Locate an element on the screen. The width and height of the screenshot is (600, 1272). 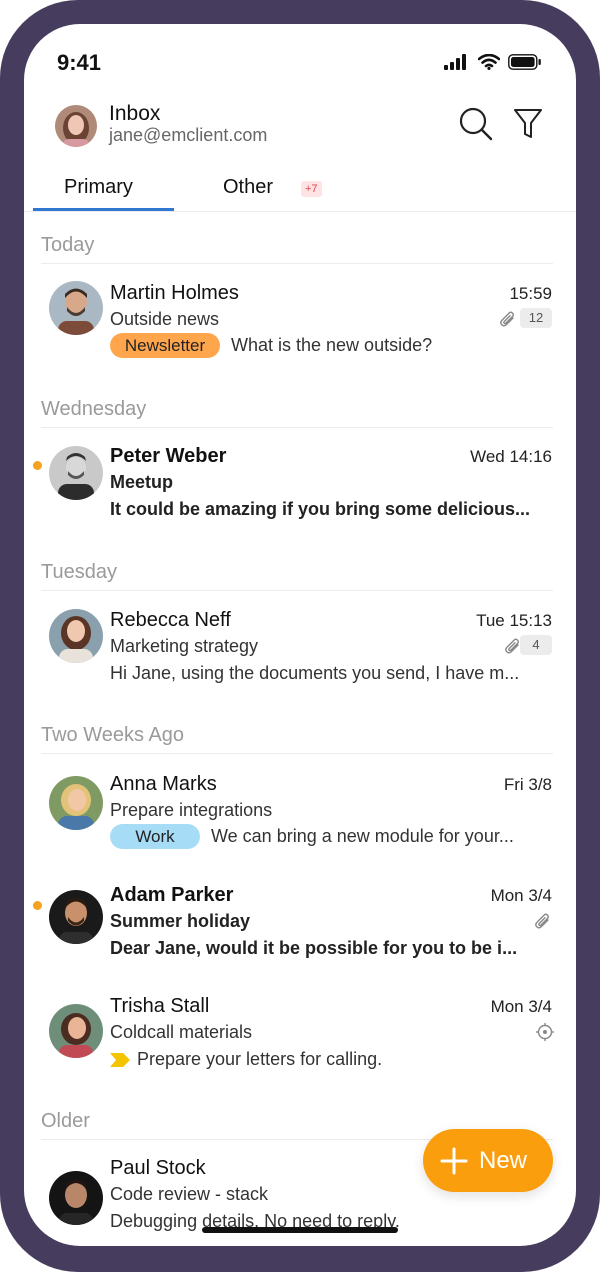
email-sender: Trisha Stall is located at coordinates (160, 1006).